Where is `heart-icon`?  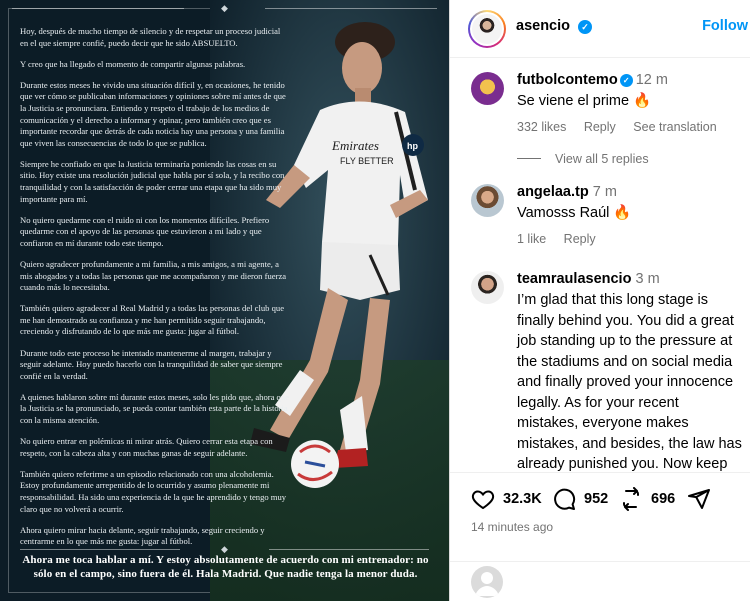 heart-icon is located at coordinates (483, 500).